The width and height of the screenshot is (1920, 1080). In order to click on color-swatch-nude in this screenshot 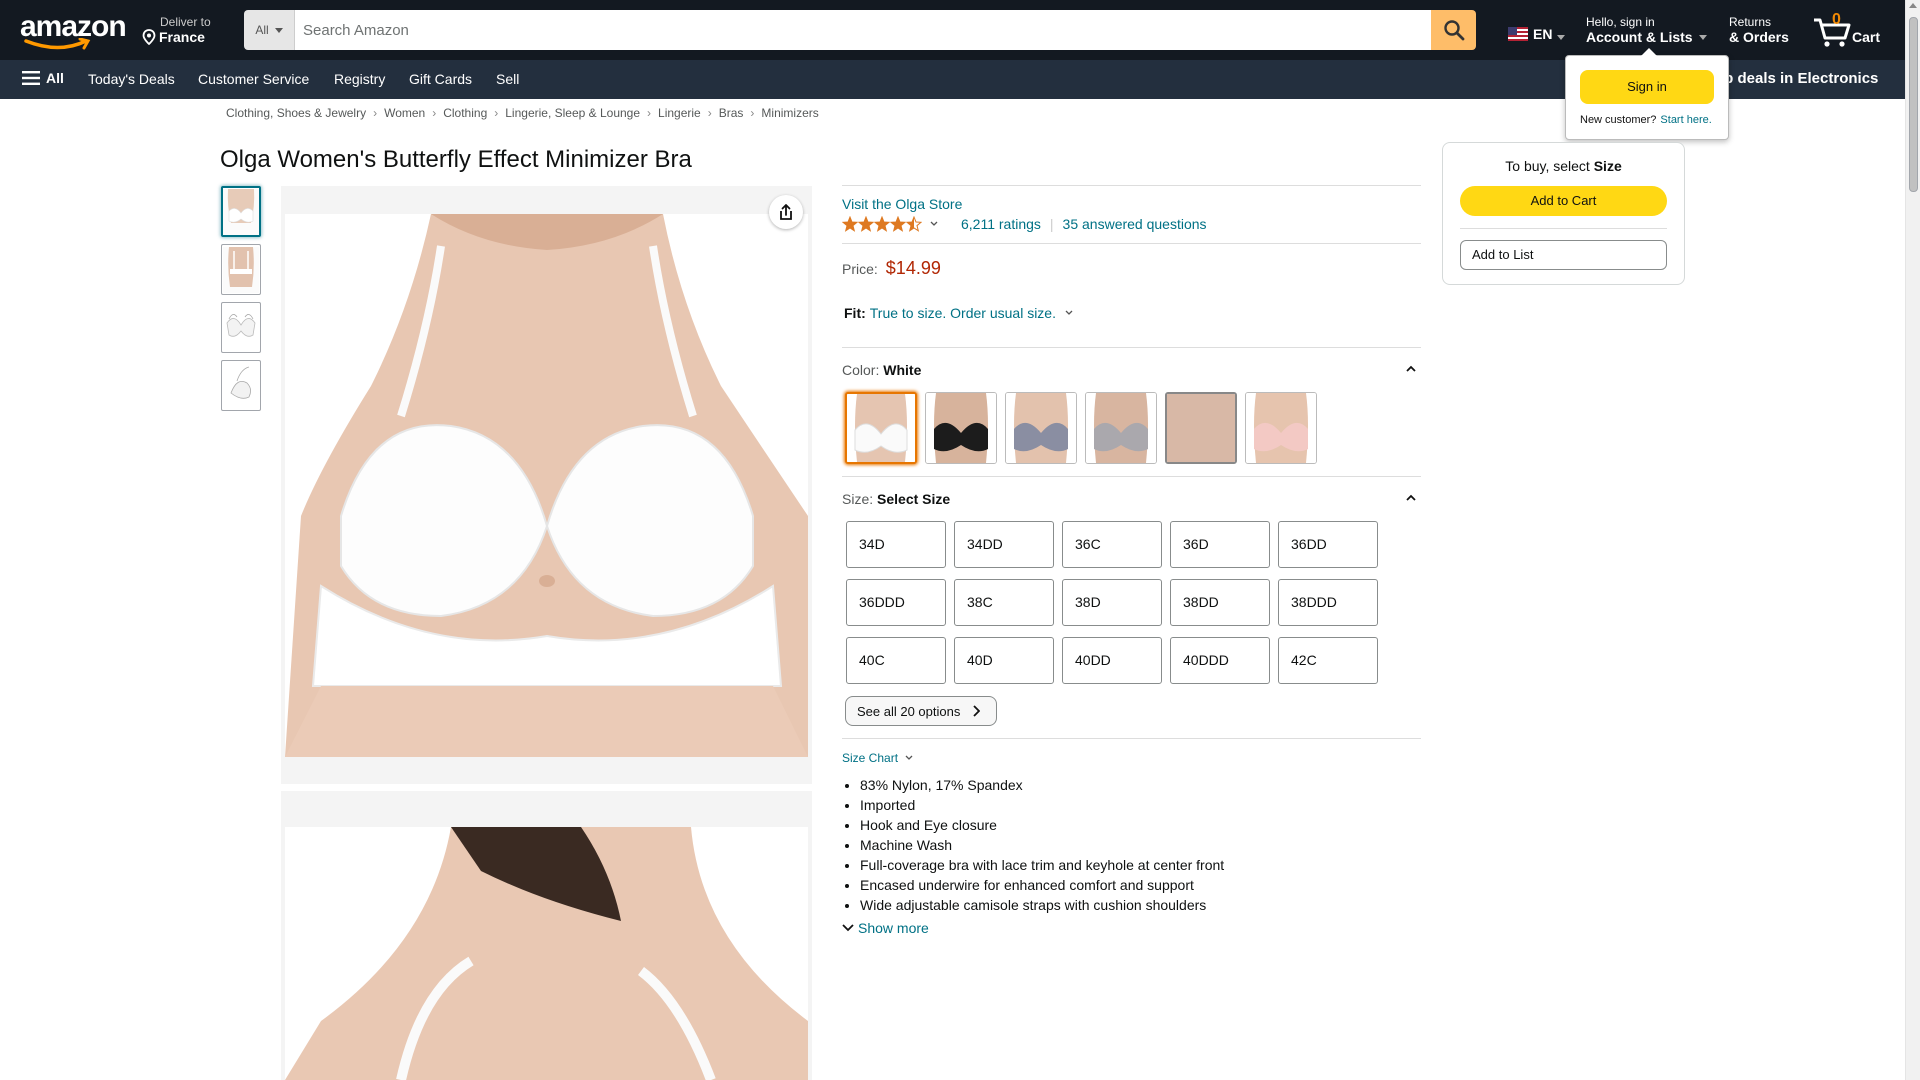, I will do `click(1201, 428)`.